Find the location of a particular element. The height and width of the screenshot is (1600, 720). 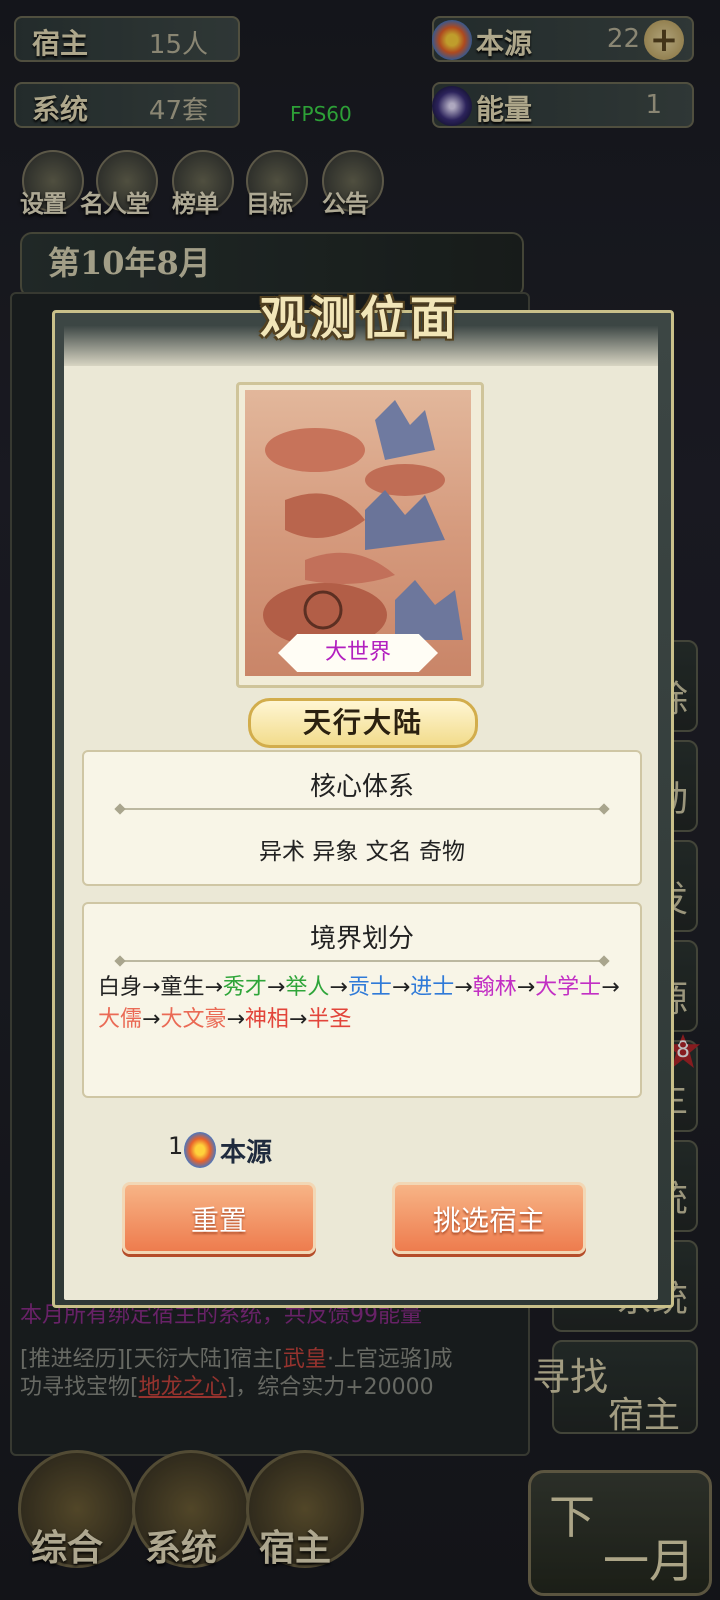

cost-amount: 1 is located at coordinates (176, 1146).